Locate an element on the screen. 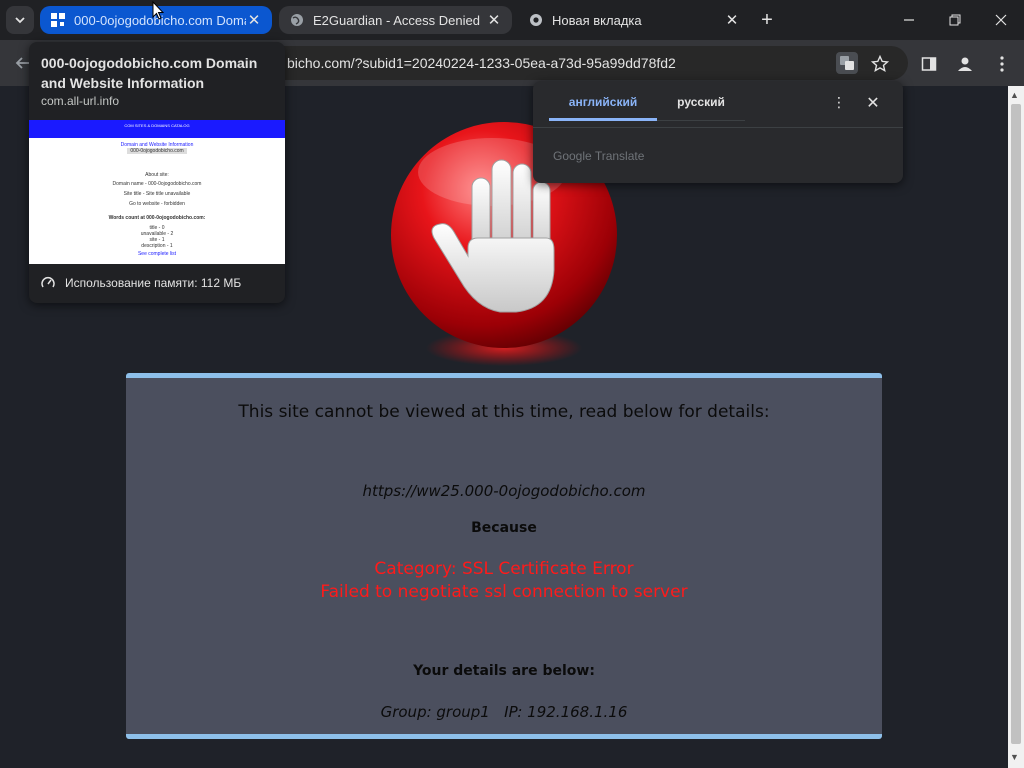 This screenshot has width=1024, height=768. close-window-button is located at coordinates (1001, 20).